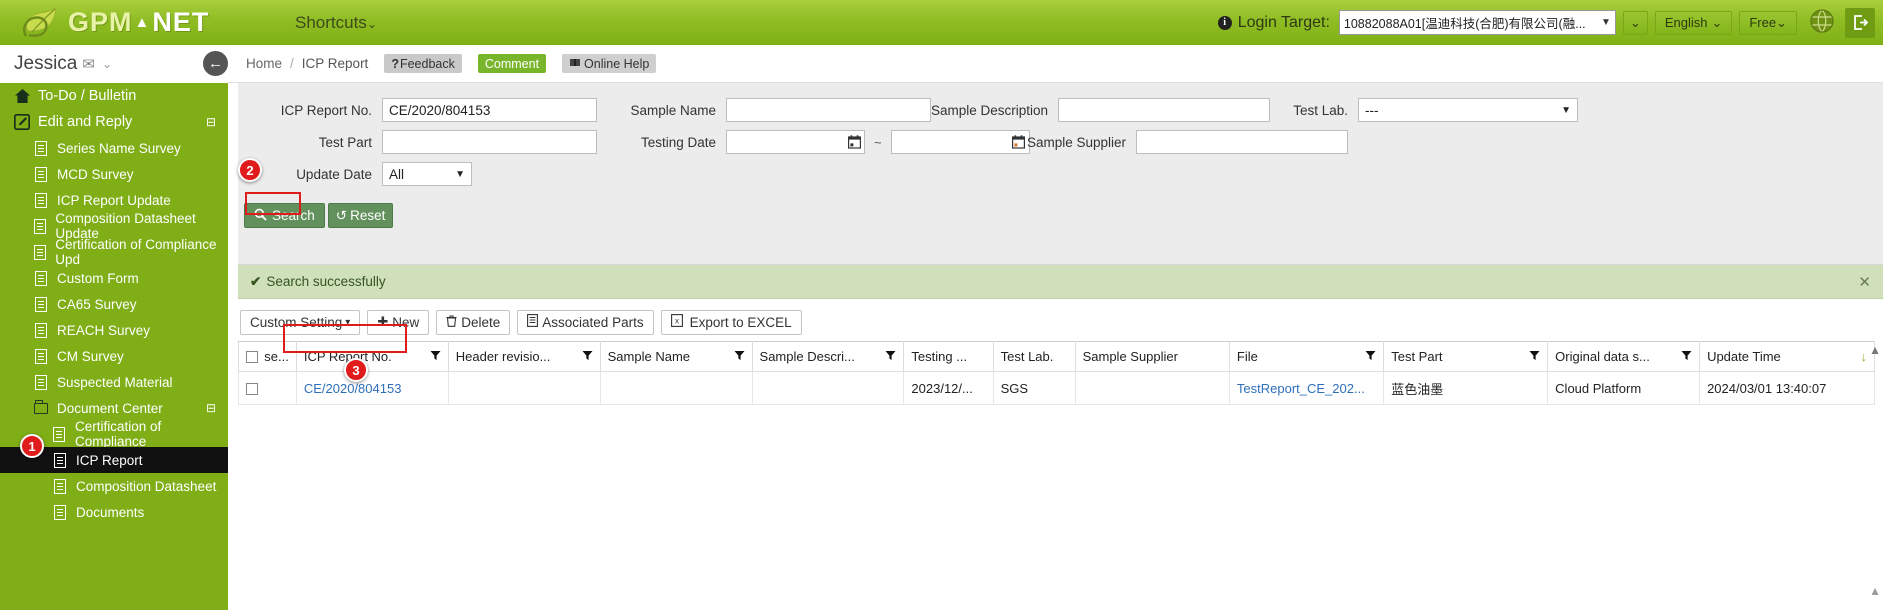 The image size is (1883, 611). I want to click on new-button: ✚ New, so click(398, 322).